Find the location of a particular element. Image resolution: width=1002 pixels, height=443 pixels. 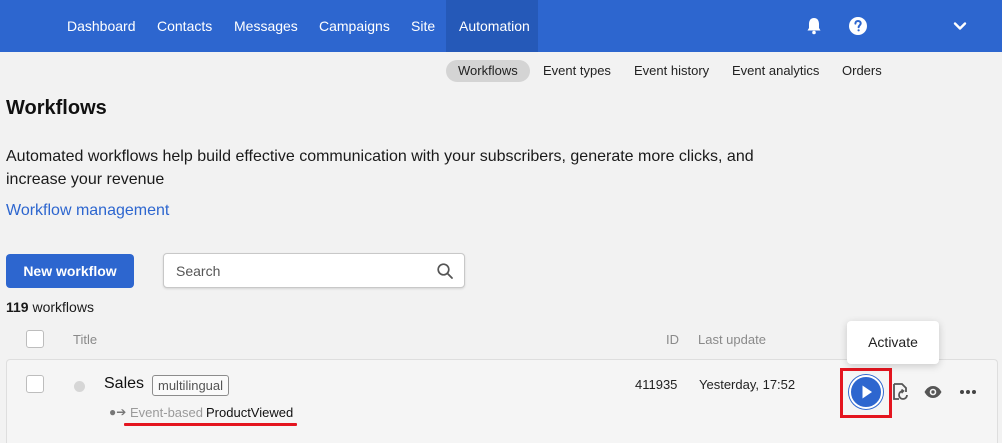

subtab-event-history: Event history is located at coordinates (671, 71).